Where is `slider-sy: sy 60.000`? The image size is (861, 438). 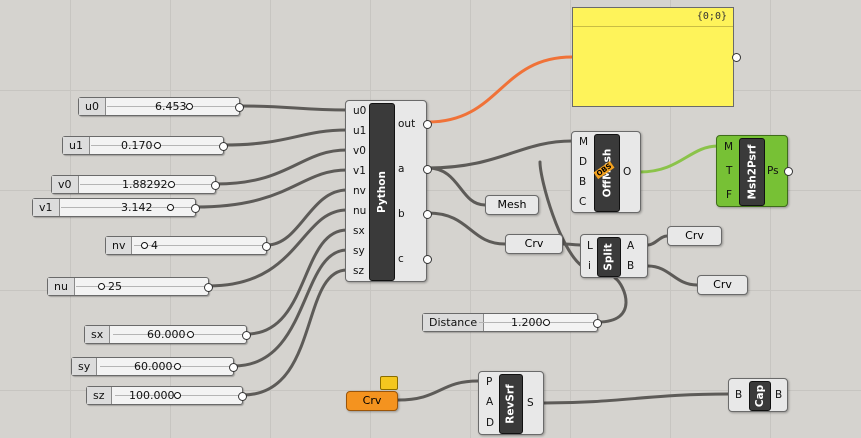 slider-sy: sy 60.000 is located at coordinates (154, 366).